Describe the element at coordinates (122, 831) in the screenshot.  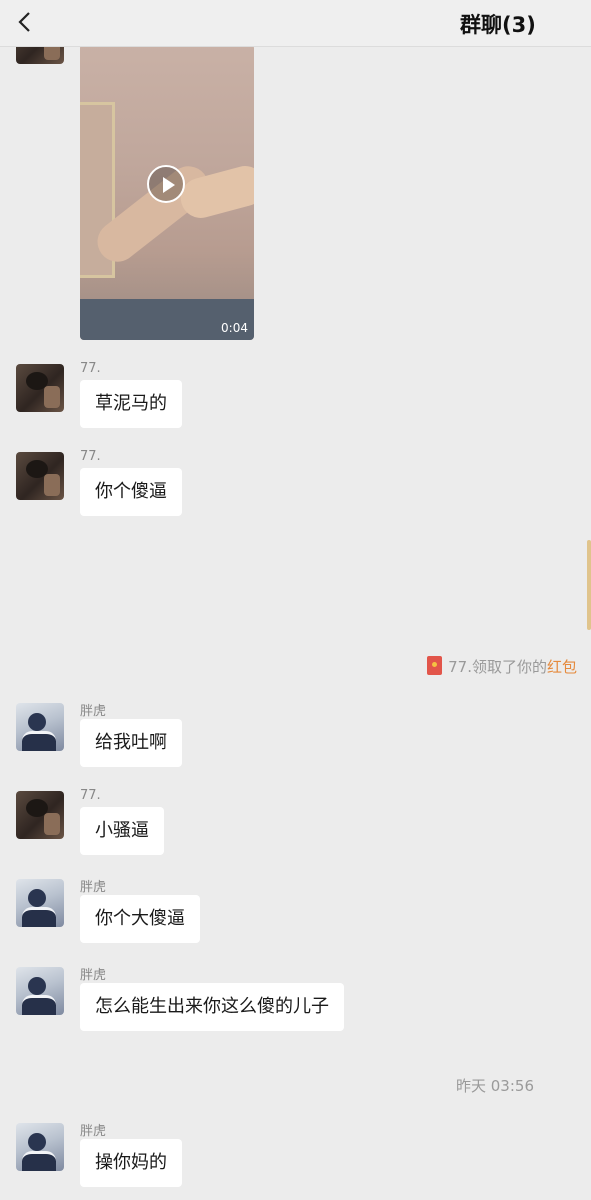
I see `message-bubble: 小骚逼` at that location.